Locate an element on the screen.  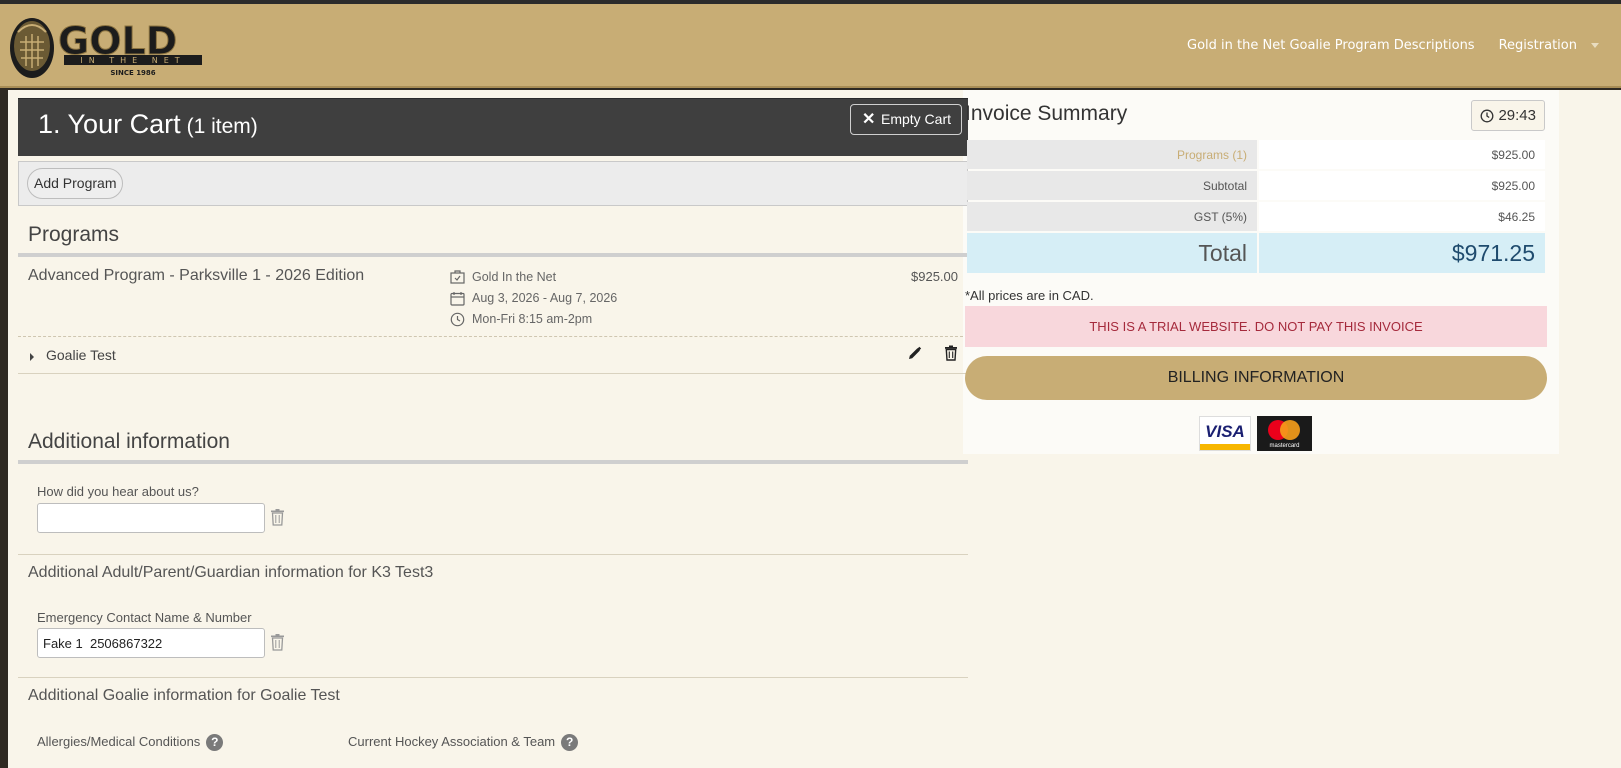
invoice-row-gst: GST (5%) $46.25 is located at coordinates (1256, 216).